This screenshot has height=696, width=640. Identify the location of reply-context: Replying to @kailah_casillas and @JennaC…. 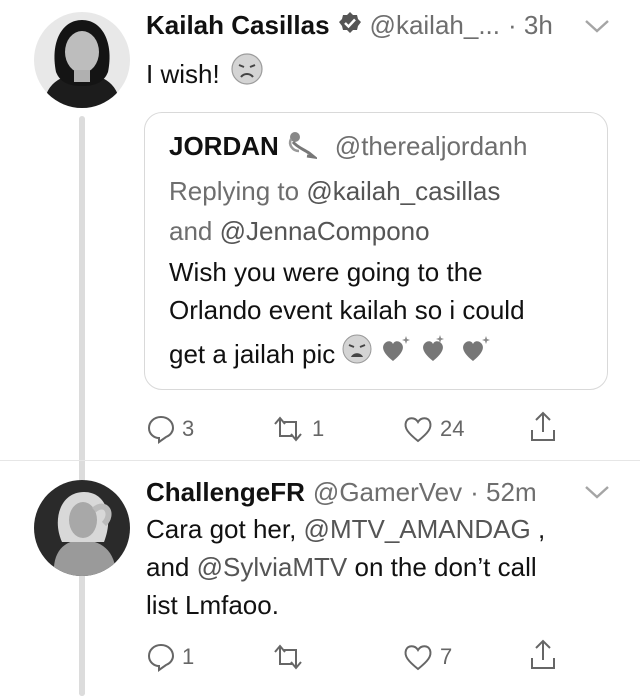
(334, 211).